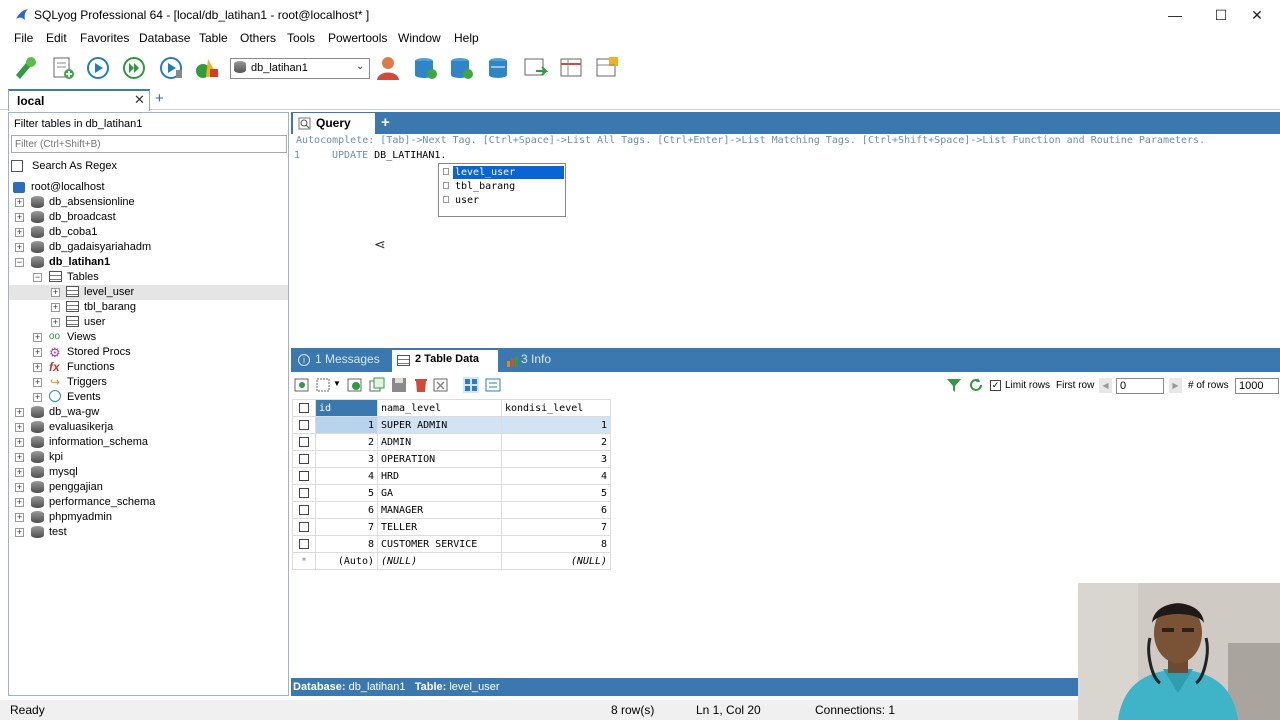 The width and height of the screenshot is (1280, 720). What do you see at coordinates (84, 398) in the screenshot?
I see `tree-events-folder: Events` at bounding box center [84, 398].